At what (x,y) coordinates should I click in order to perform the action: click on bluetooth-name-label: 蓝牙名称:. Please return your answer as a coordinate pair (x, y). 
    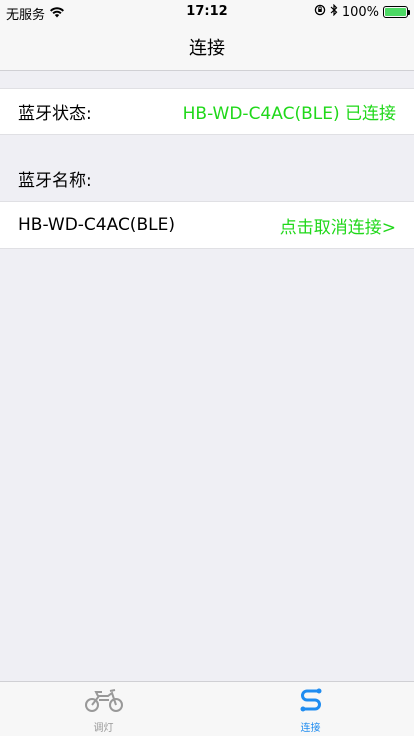
    Looking at the image, I should click on (55, 181).